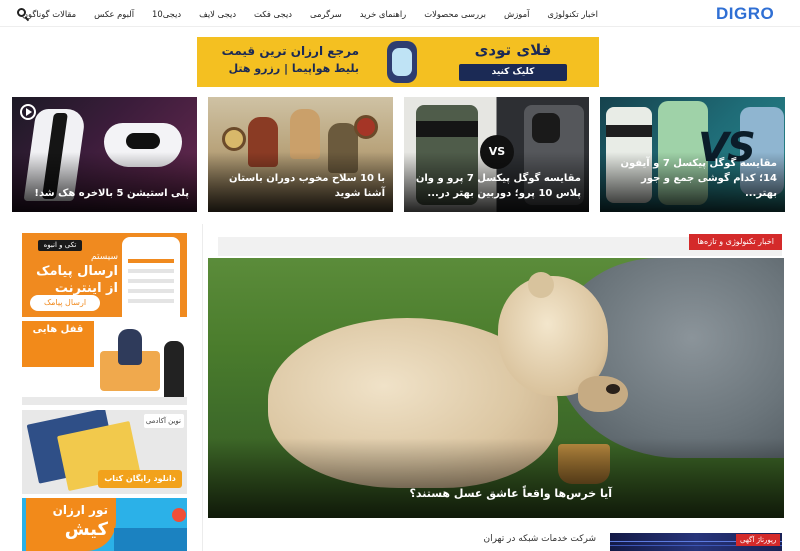  Describe the element at coordinates (179, 515) in the screenshot. I see `parachute-icon` at that location.